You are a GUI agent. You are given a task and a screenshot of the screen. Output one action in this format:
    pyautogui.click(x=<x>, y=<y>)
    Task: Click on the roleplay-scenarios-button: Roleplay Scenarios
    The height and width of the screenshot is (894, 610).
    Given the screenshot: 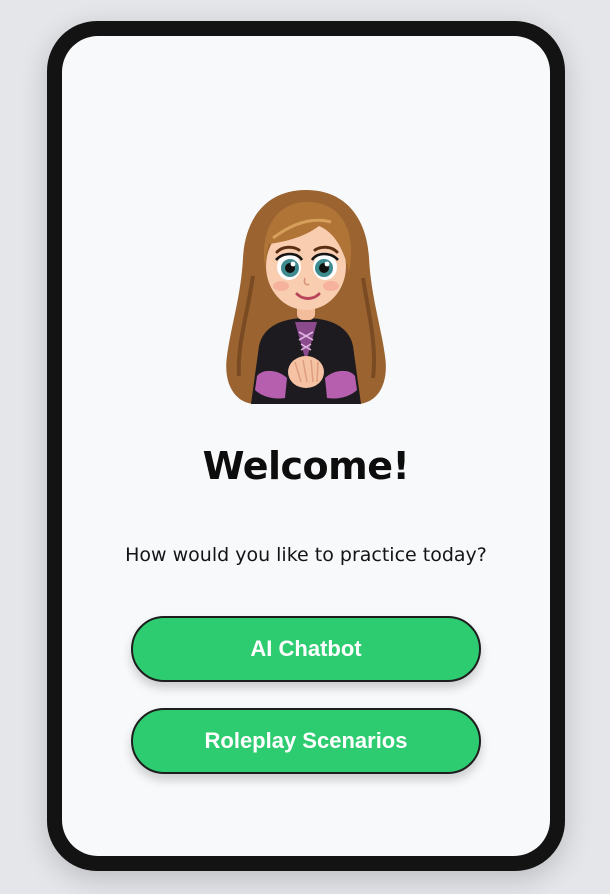 What is the action you would take?
    pyautogui.click(x=306, y=741)
    